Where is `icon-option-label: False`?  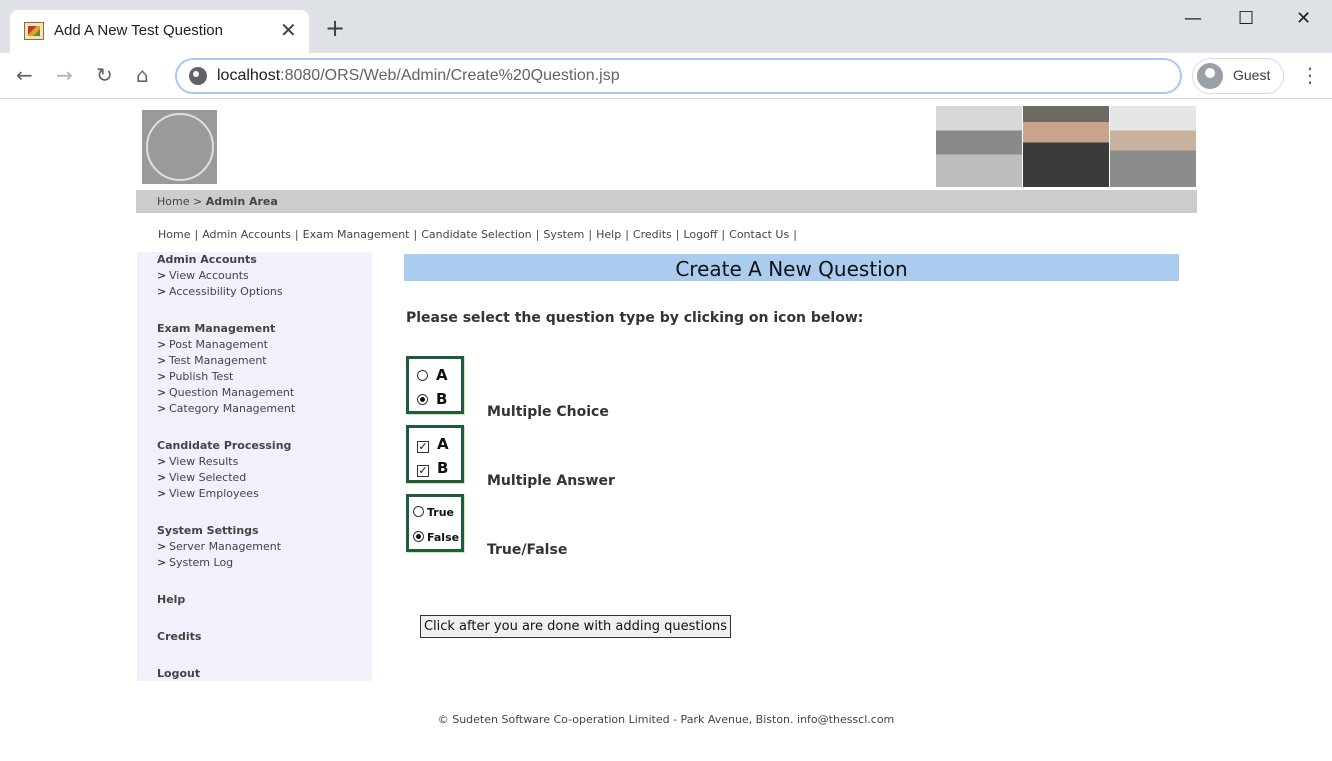
icon-option-label: False is located at coordinates (443, 537).